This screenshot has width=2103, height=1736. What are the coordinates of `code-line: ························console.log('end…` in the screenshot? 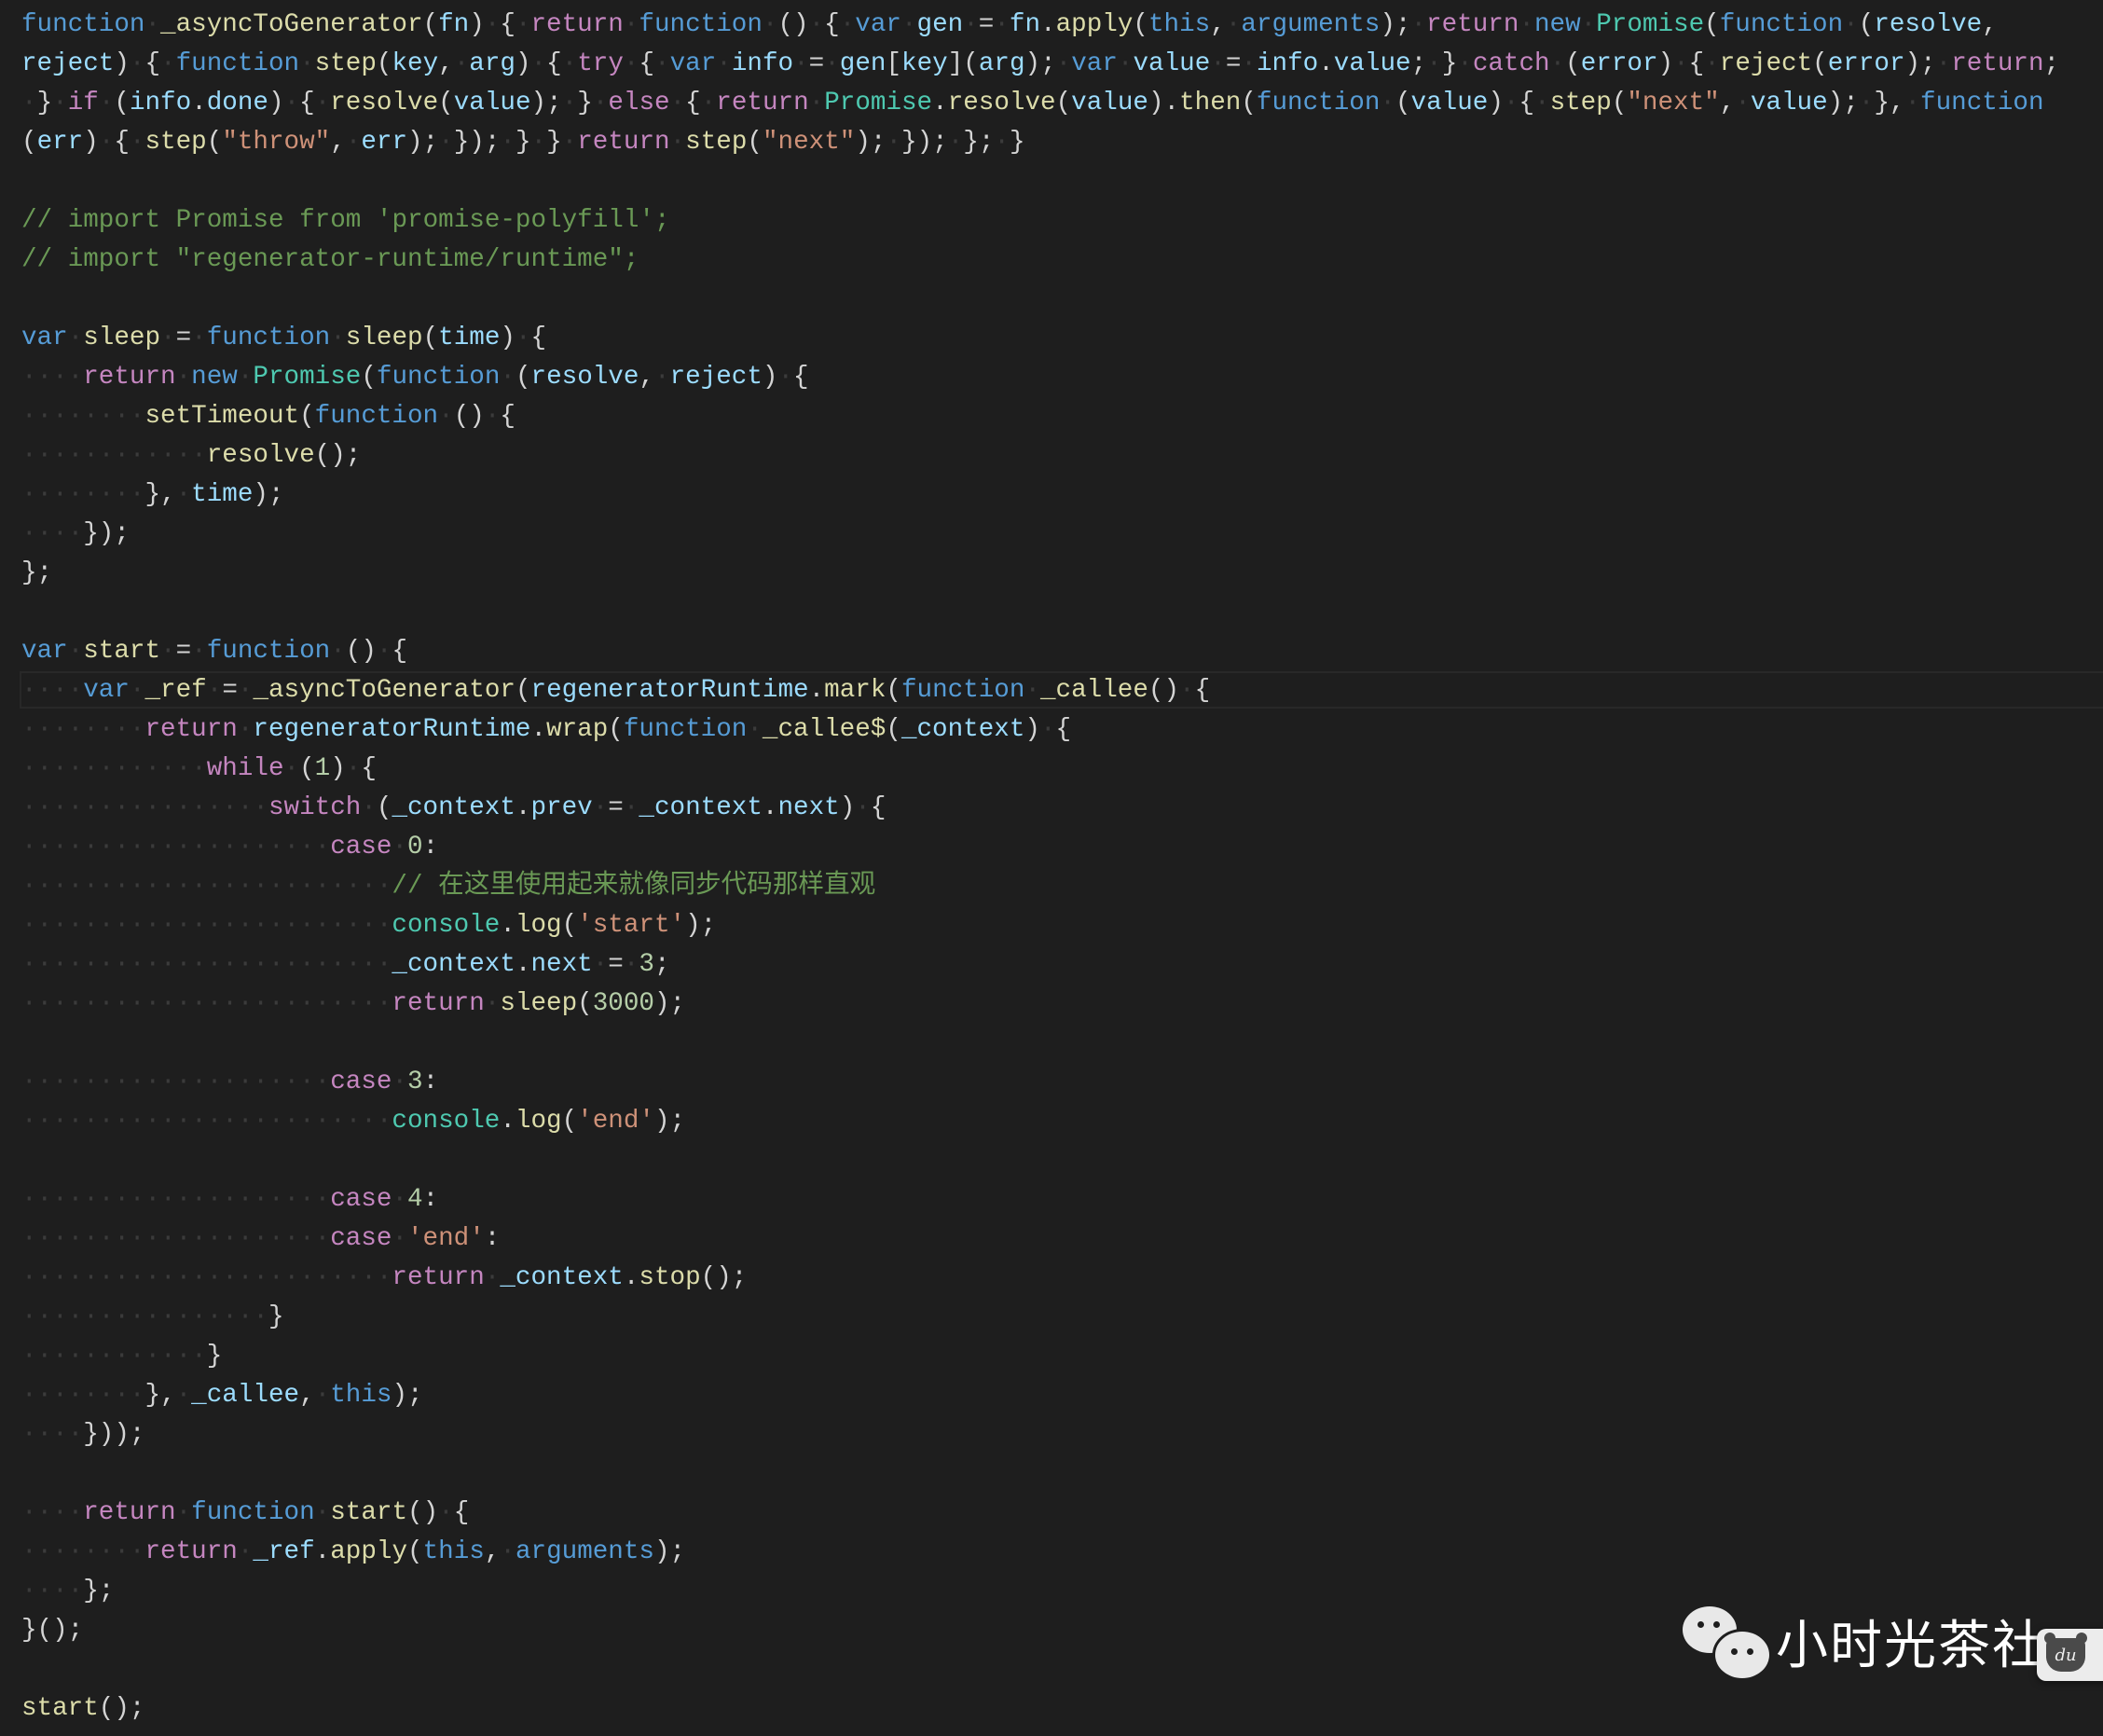 It's located at (1040, 1121).